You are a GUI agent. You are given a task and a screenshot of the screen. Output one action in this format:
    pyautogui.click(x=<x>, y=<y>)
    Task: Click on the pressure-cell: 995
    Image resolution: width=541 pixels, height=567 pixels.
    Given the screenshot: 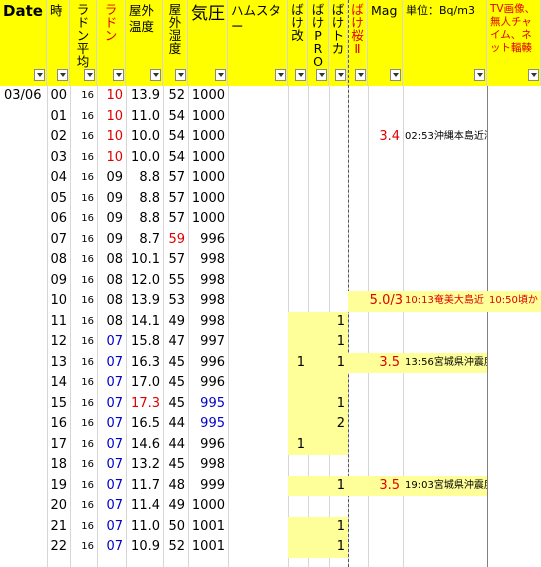 What is the action you would take?
    pyautogui.click(x=208, y=424)
    